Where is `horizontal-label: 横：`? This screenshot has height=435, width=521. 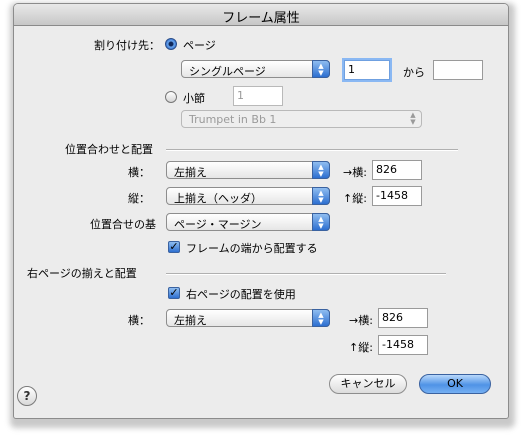 horizontal-label: 横： is located at coordinates (139, 172).